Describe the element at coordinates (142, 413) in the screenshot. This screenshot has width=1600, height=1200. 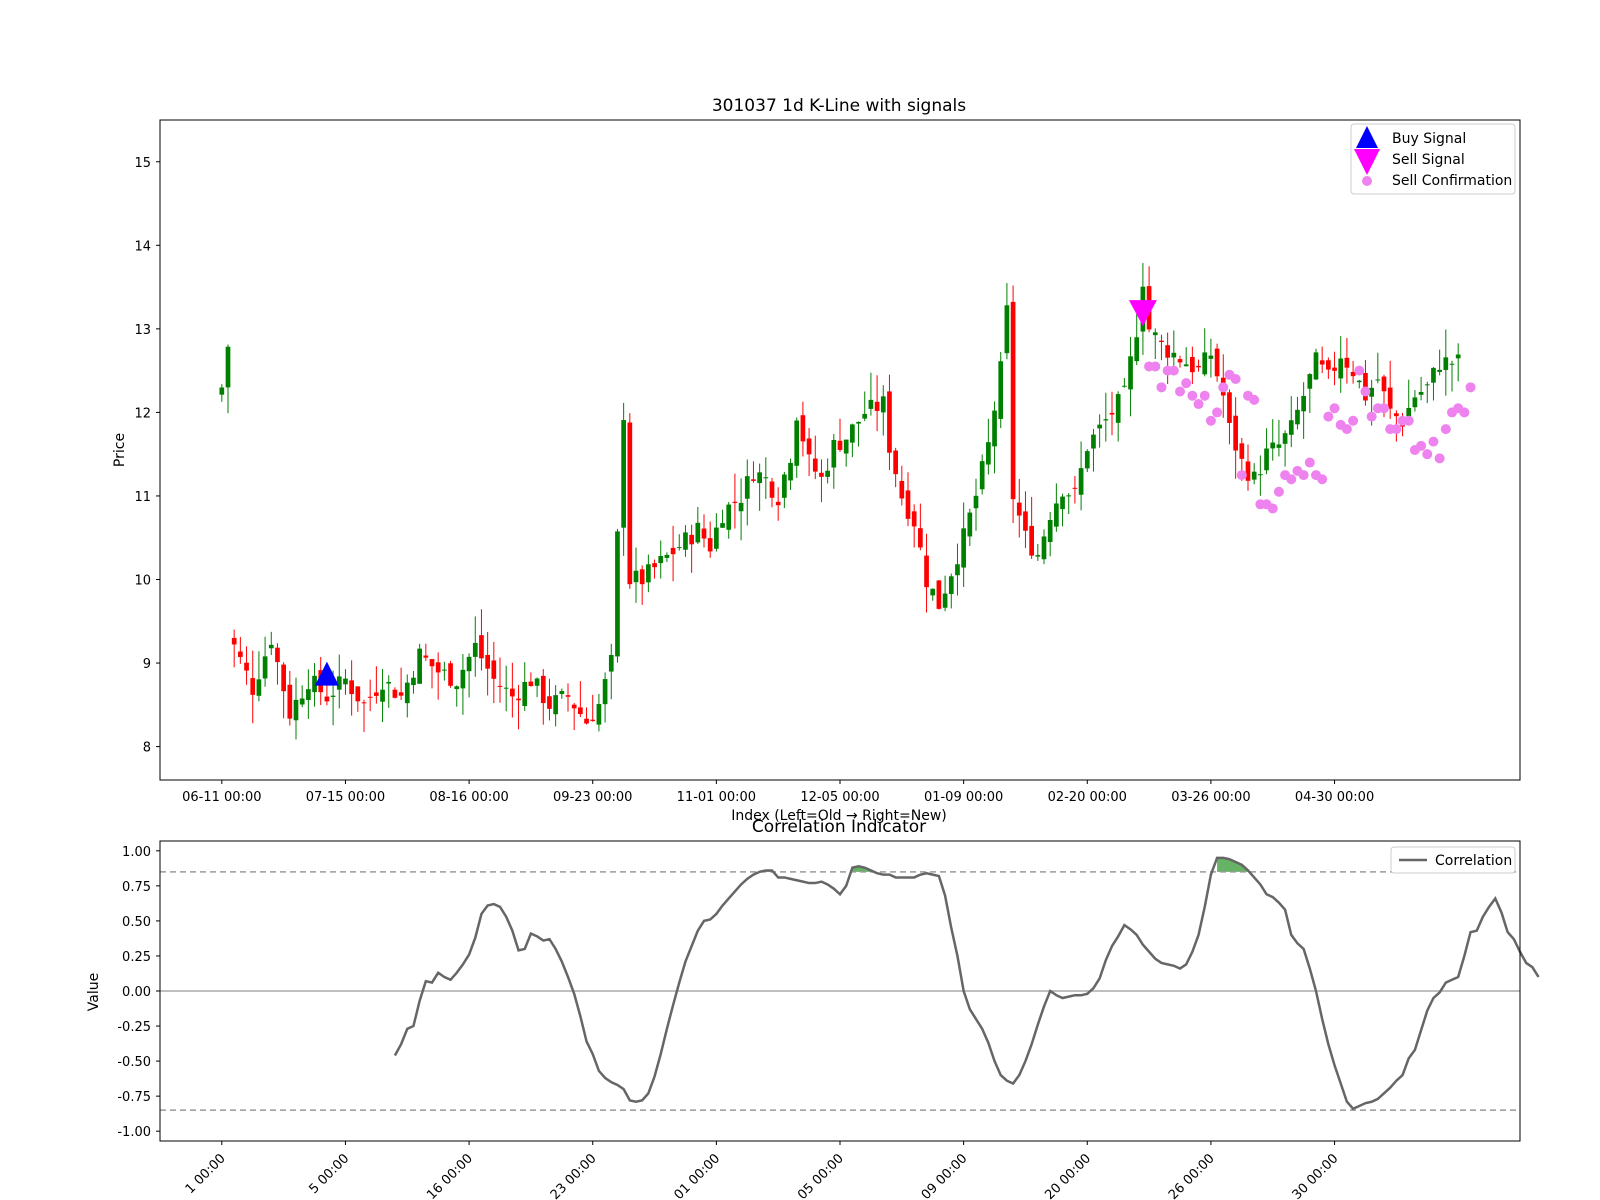
I see `kline-y-tick-label: 12` at that location.